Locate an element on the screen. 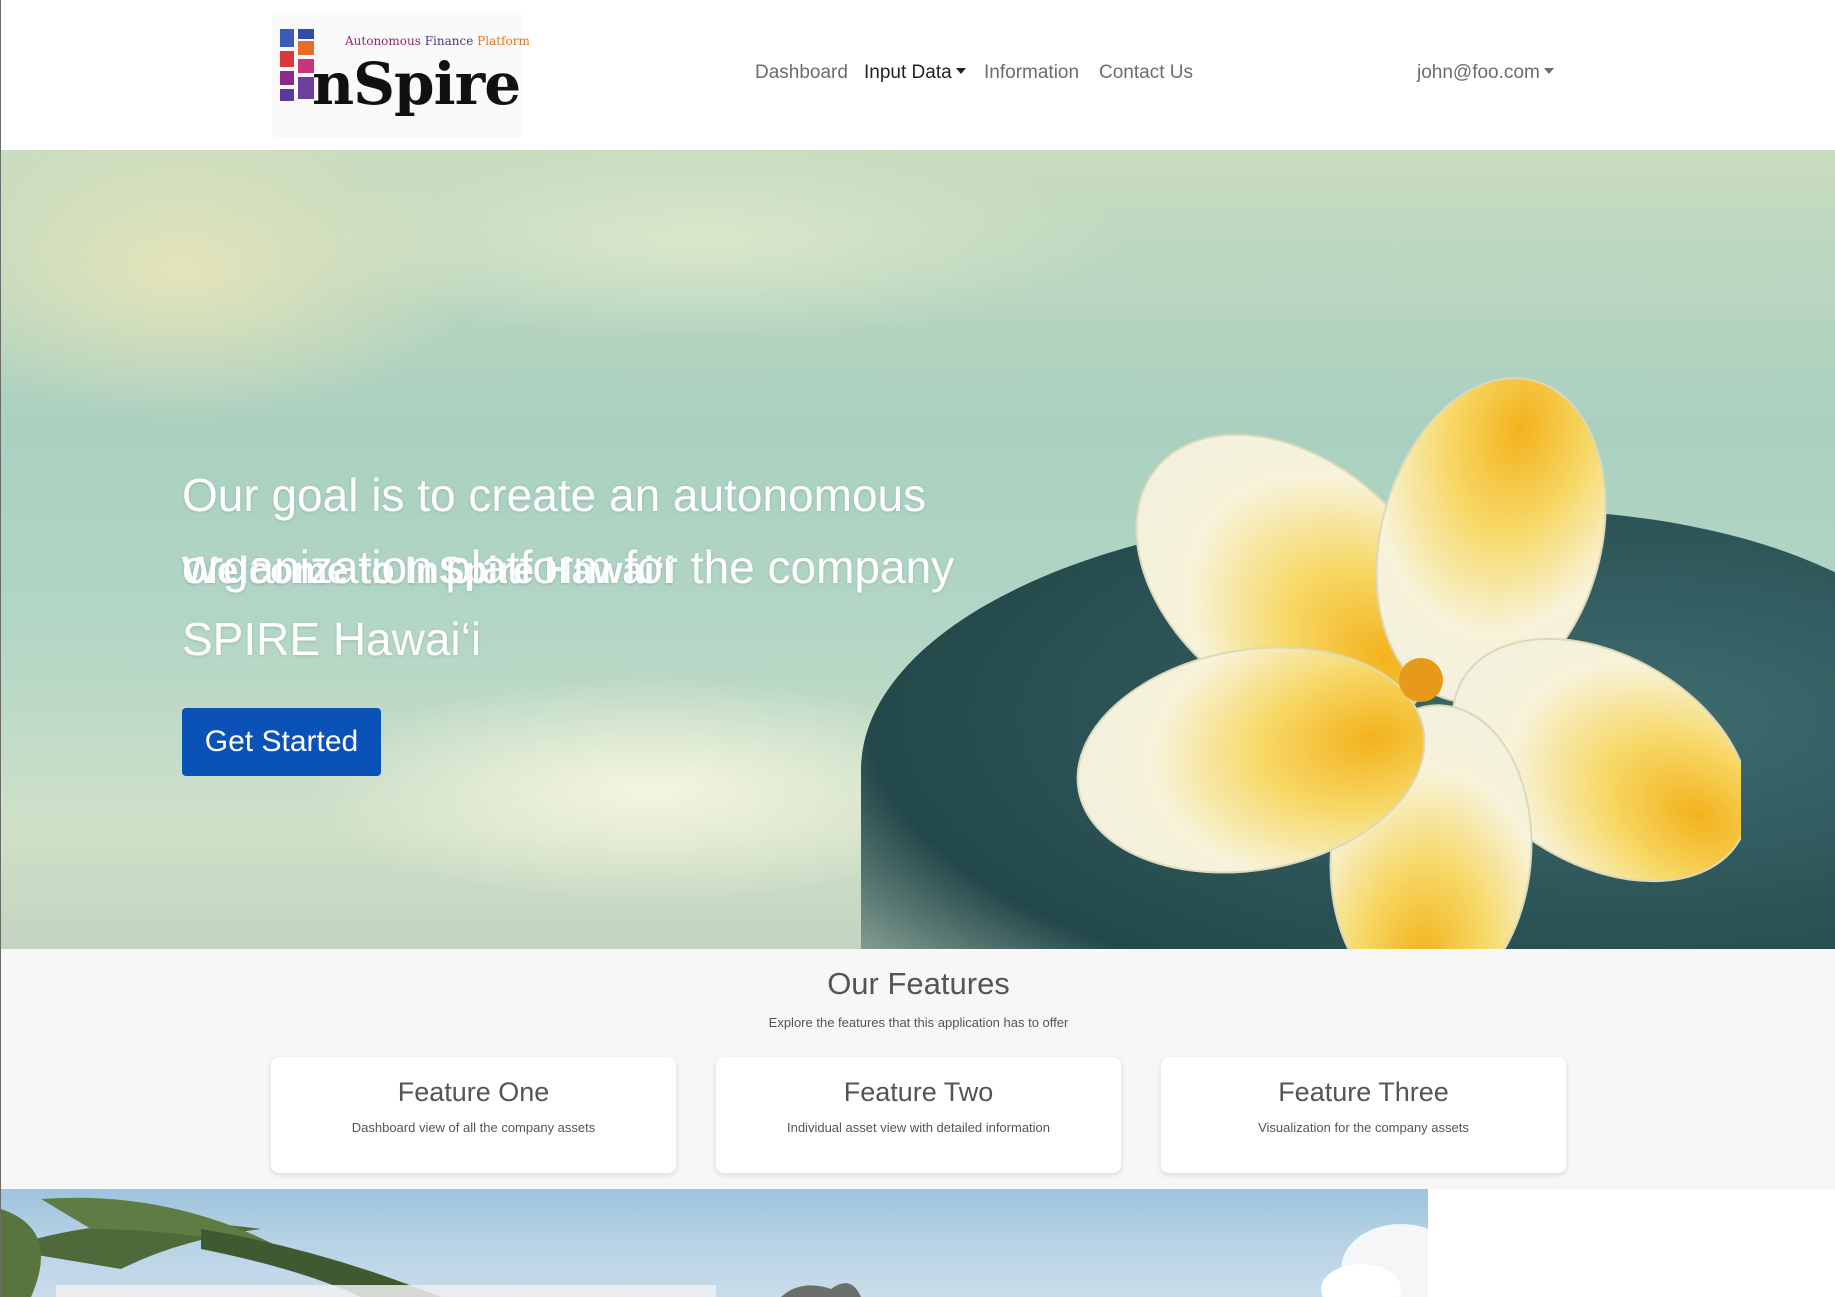  nav-information: Information is located at coordinates (1031, 73).